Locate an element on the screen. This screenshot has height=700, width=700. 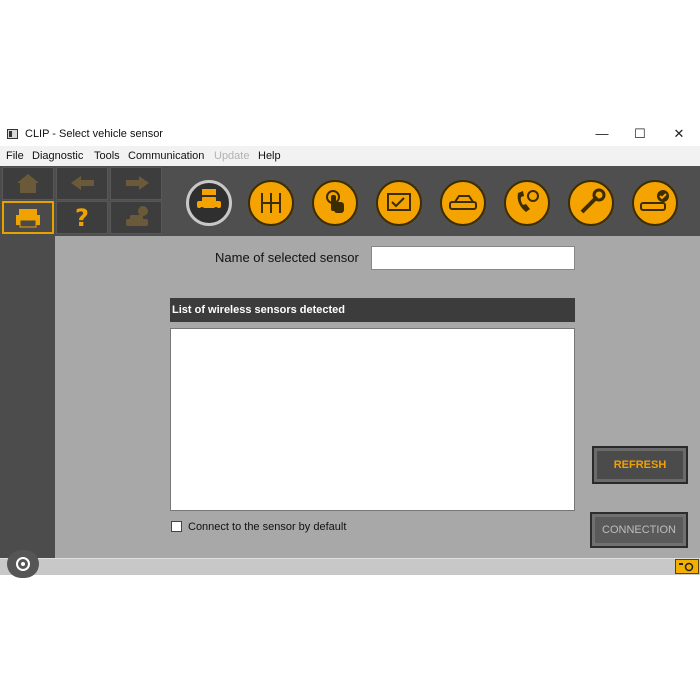
toolbar-phone-support is located at coordinates (527, 203).